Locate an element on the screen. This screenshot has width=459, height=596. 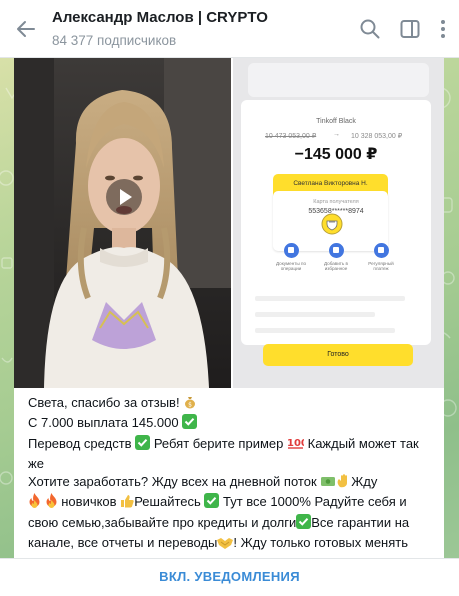
back-arrow-icon is located at coordinates (26, 29).